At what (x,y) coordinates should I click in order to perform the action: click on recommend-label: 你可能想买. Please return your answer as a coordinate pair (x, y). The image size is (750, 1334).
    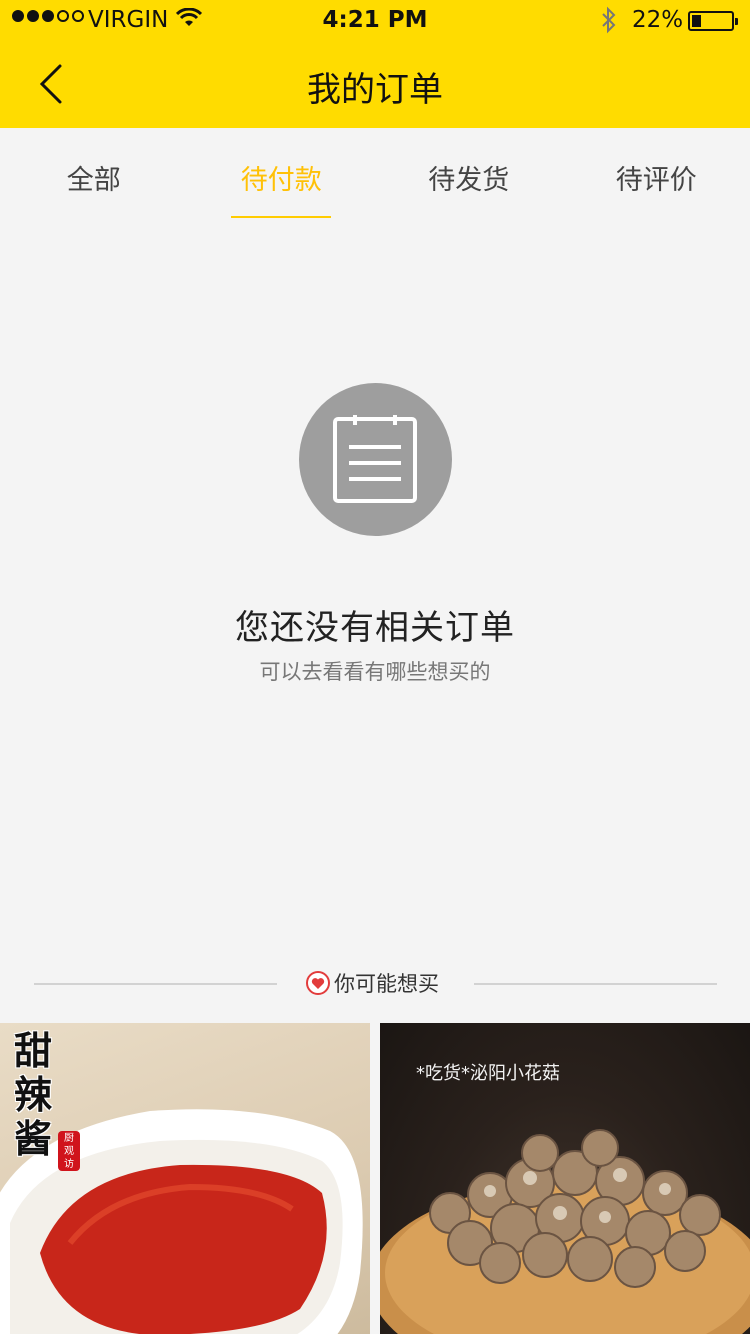
    Looking at the image, I should click on (386, 984).